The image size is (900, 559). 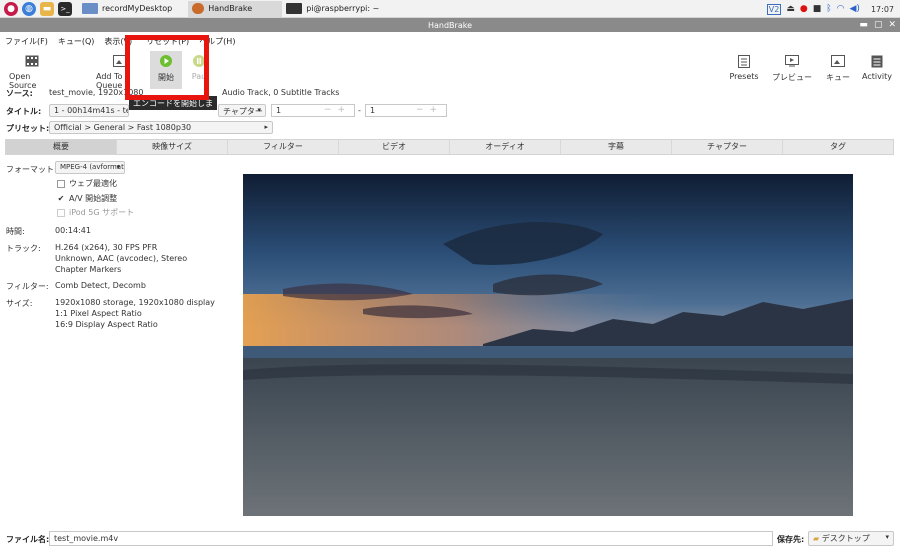 What do you see at coordinates (727, 147) in the screenshot?
I see `tab-chapters: チャプター` at bounding box center [727, 147].